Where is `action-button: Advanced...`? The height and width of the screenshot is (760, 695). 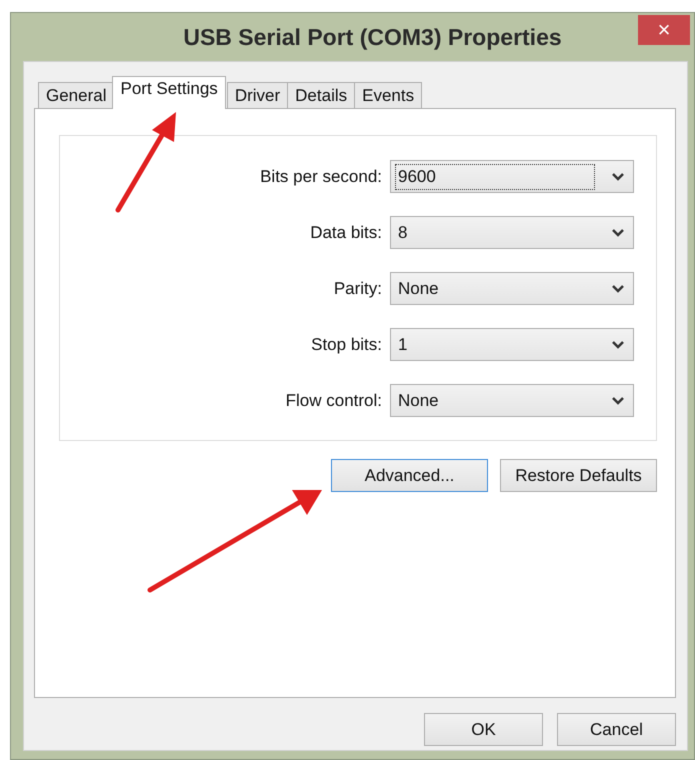 action-button: Advanced... is located at coordinates (409, 475).